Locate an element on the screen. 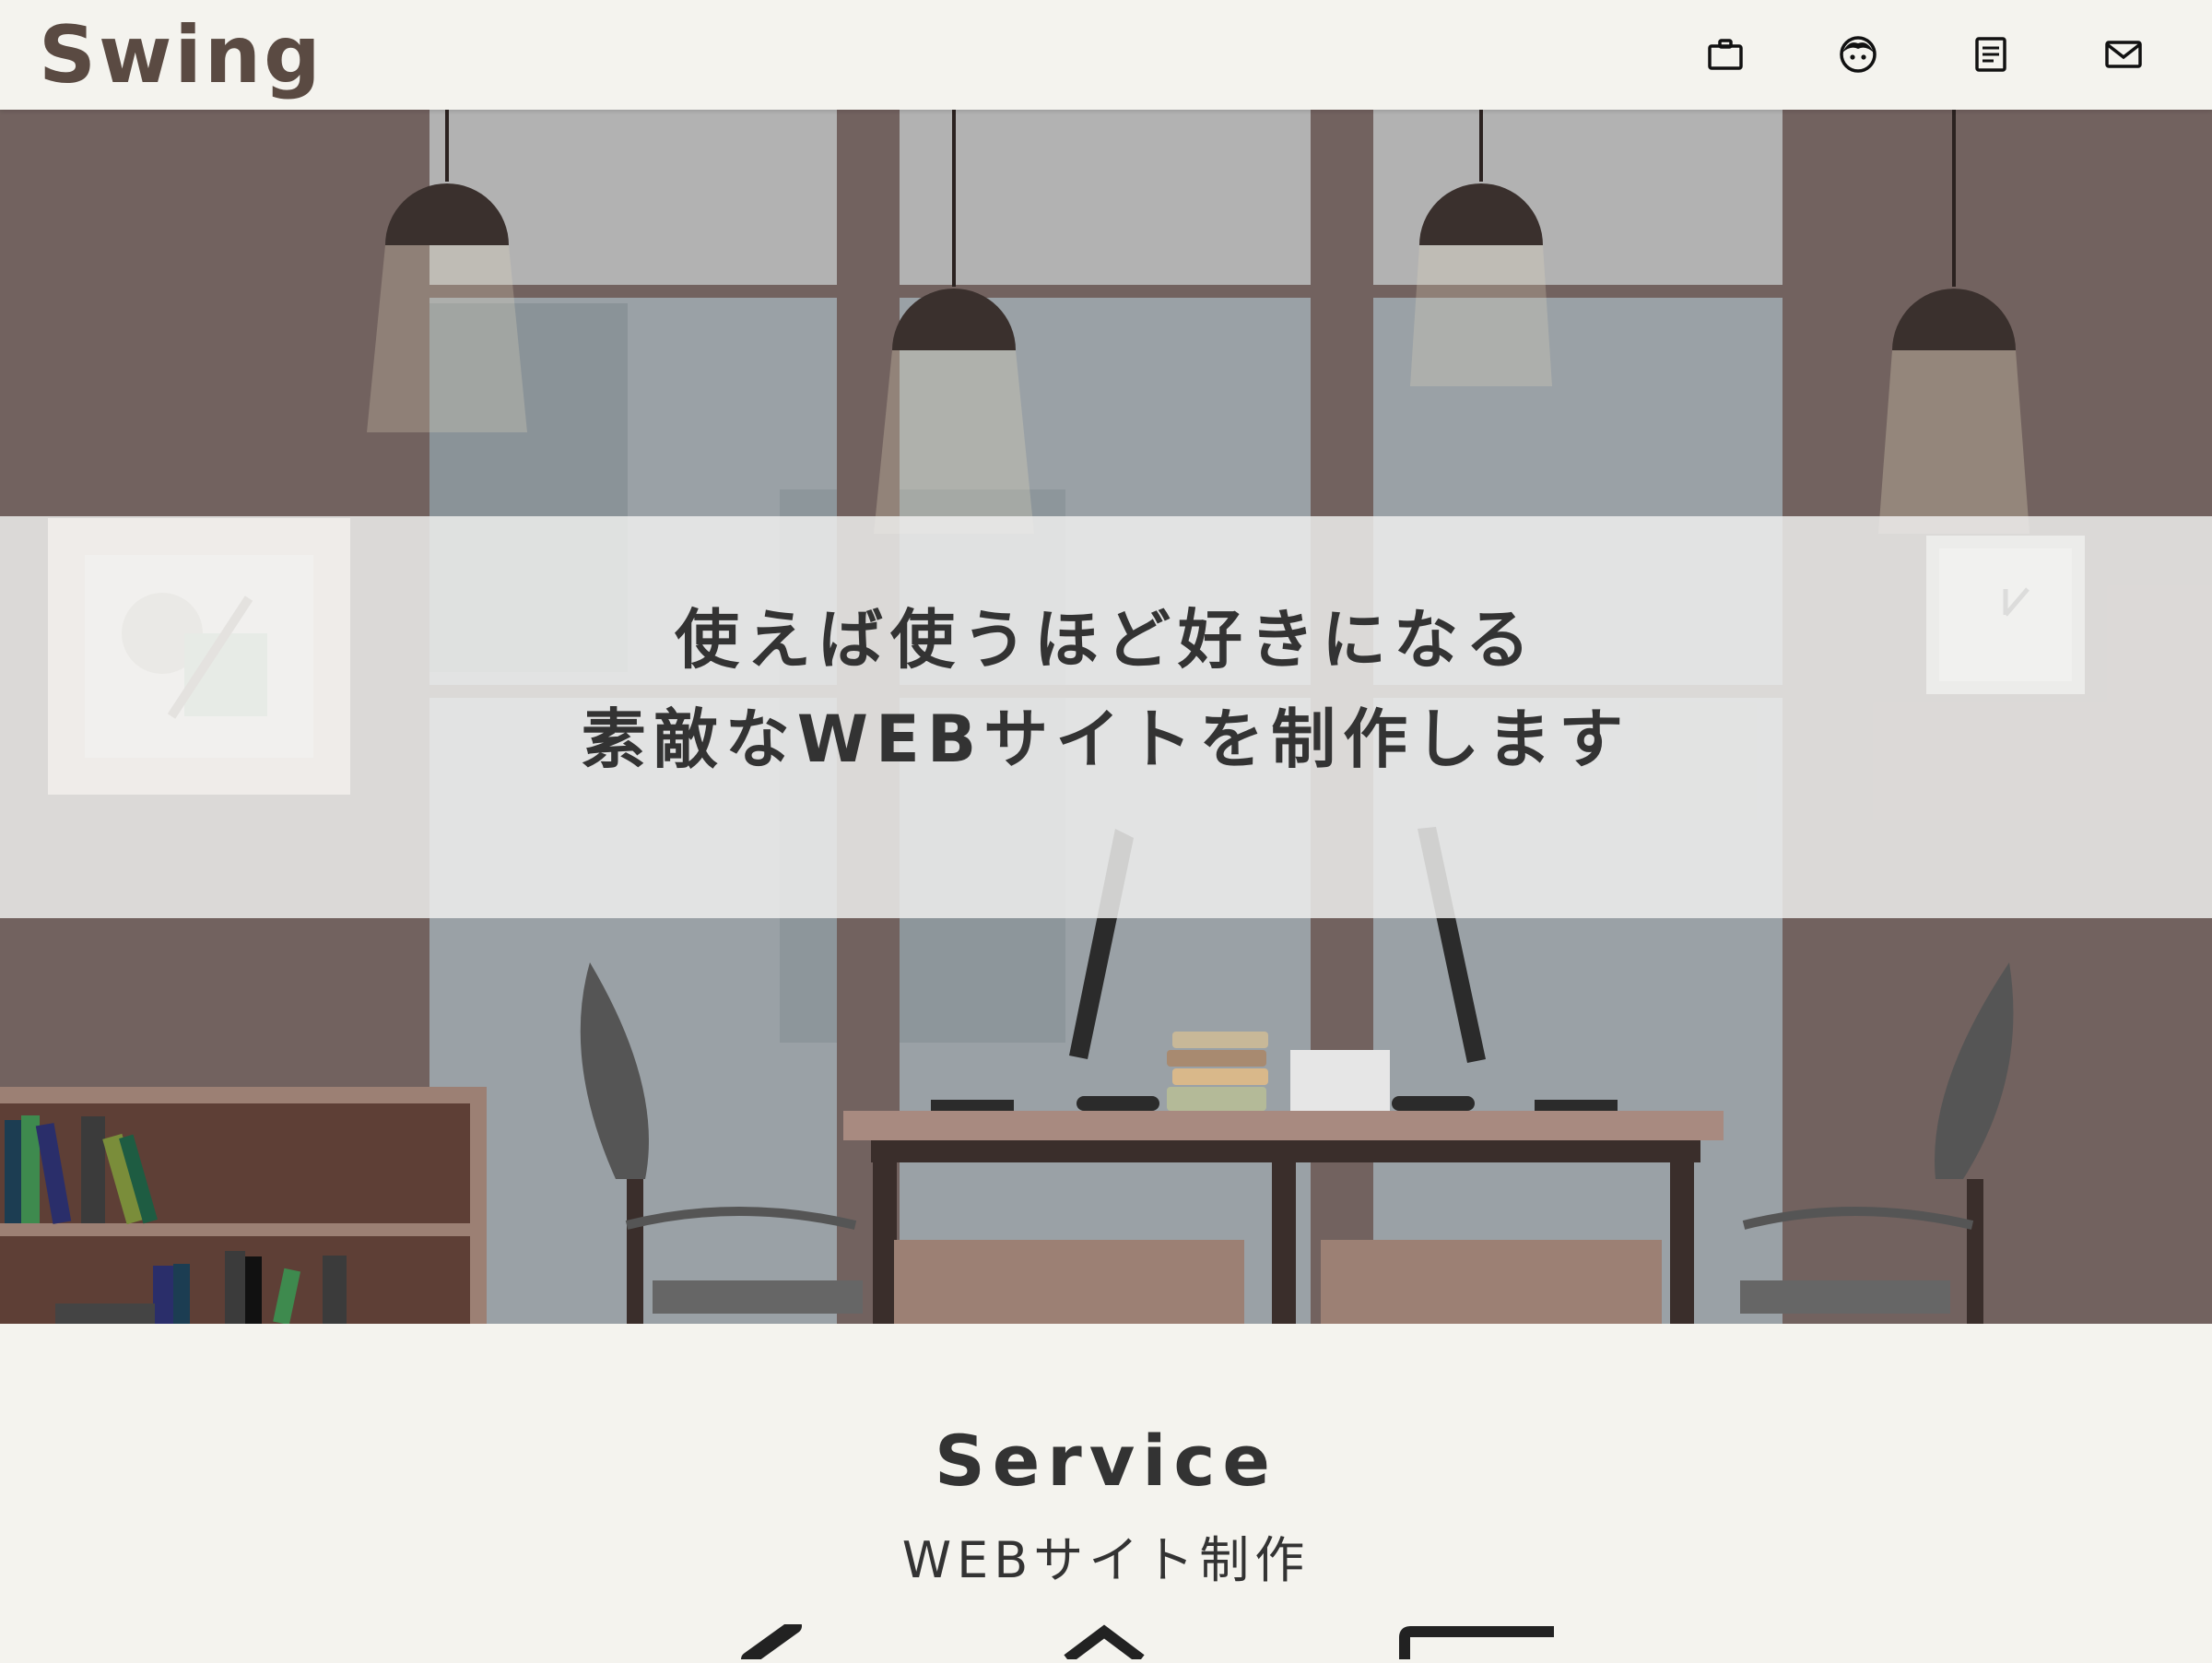 The height and width of the screenshot is (1663, 2212). briefcase-icon is located at coordinates (1725, 54).